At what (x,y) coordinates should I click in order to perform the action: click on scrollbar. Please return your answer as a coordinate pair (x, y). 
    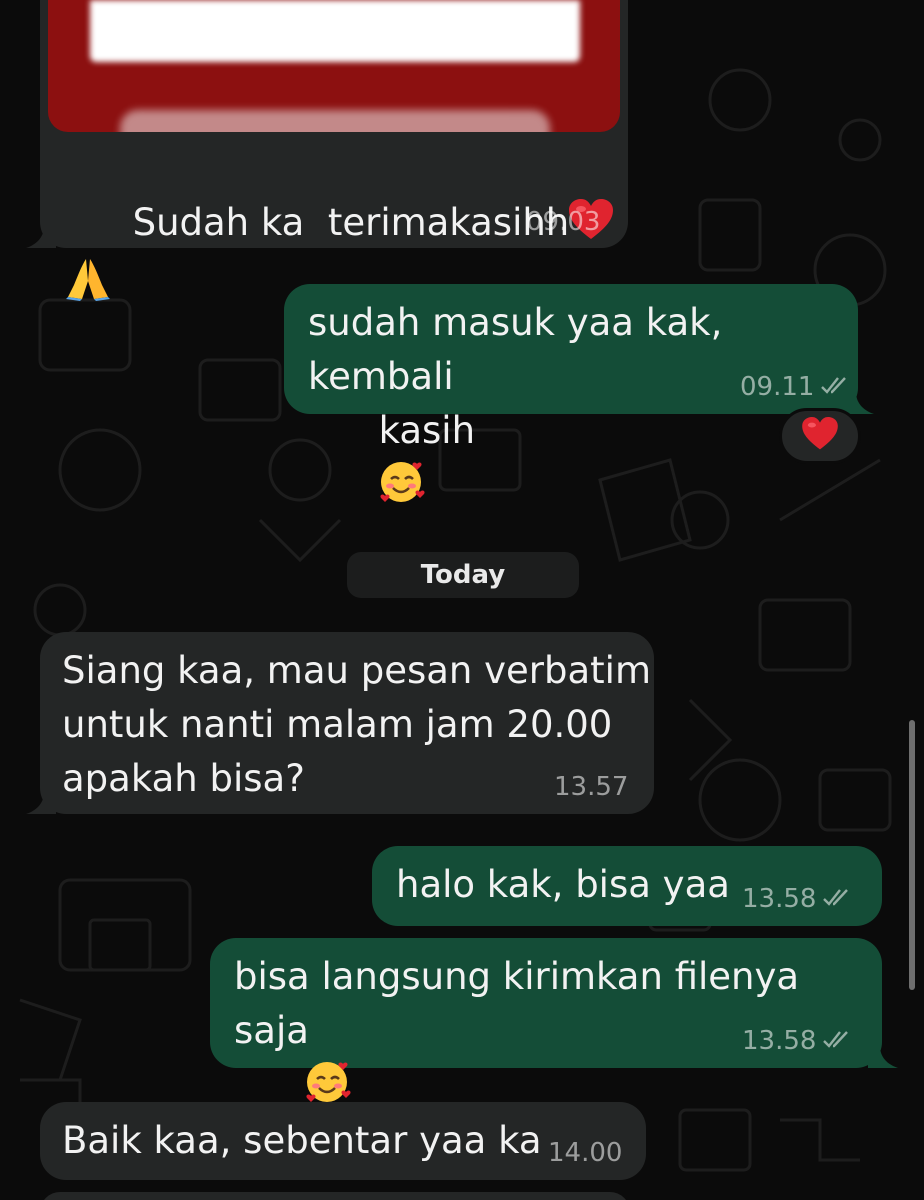
    Looking at the image, I should click on (912, 855).